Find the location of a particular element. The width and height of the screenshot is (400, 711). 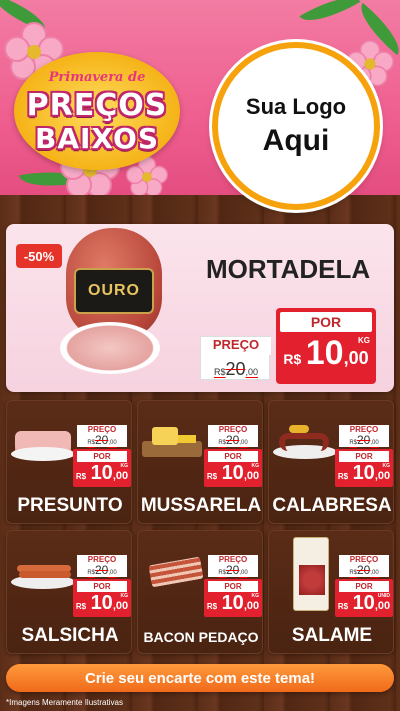

badge-title-line1: PREÇOS is located at coordinates (97, 105).